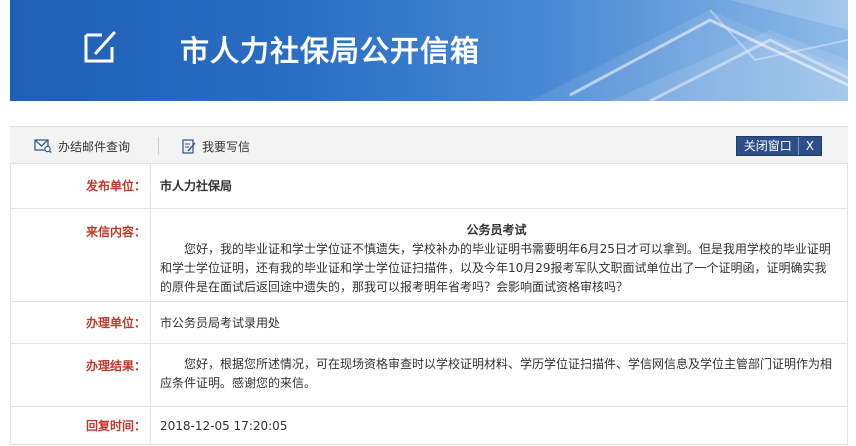 This screenshot has width=856, height=446. I want to click on handler-value: 市公务员局考试录用处, so click(220, 323).